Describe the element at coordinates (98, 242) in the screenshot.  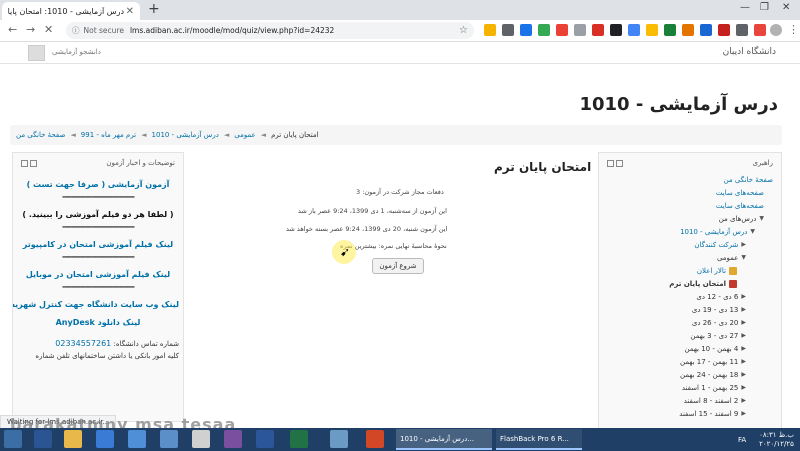
I see `description-line: لینک فیلم آموزشی امتحان در کامپیوتر` at that location.